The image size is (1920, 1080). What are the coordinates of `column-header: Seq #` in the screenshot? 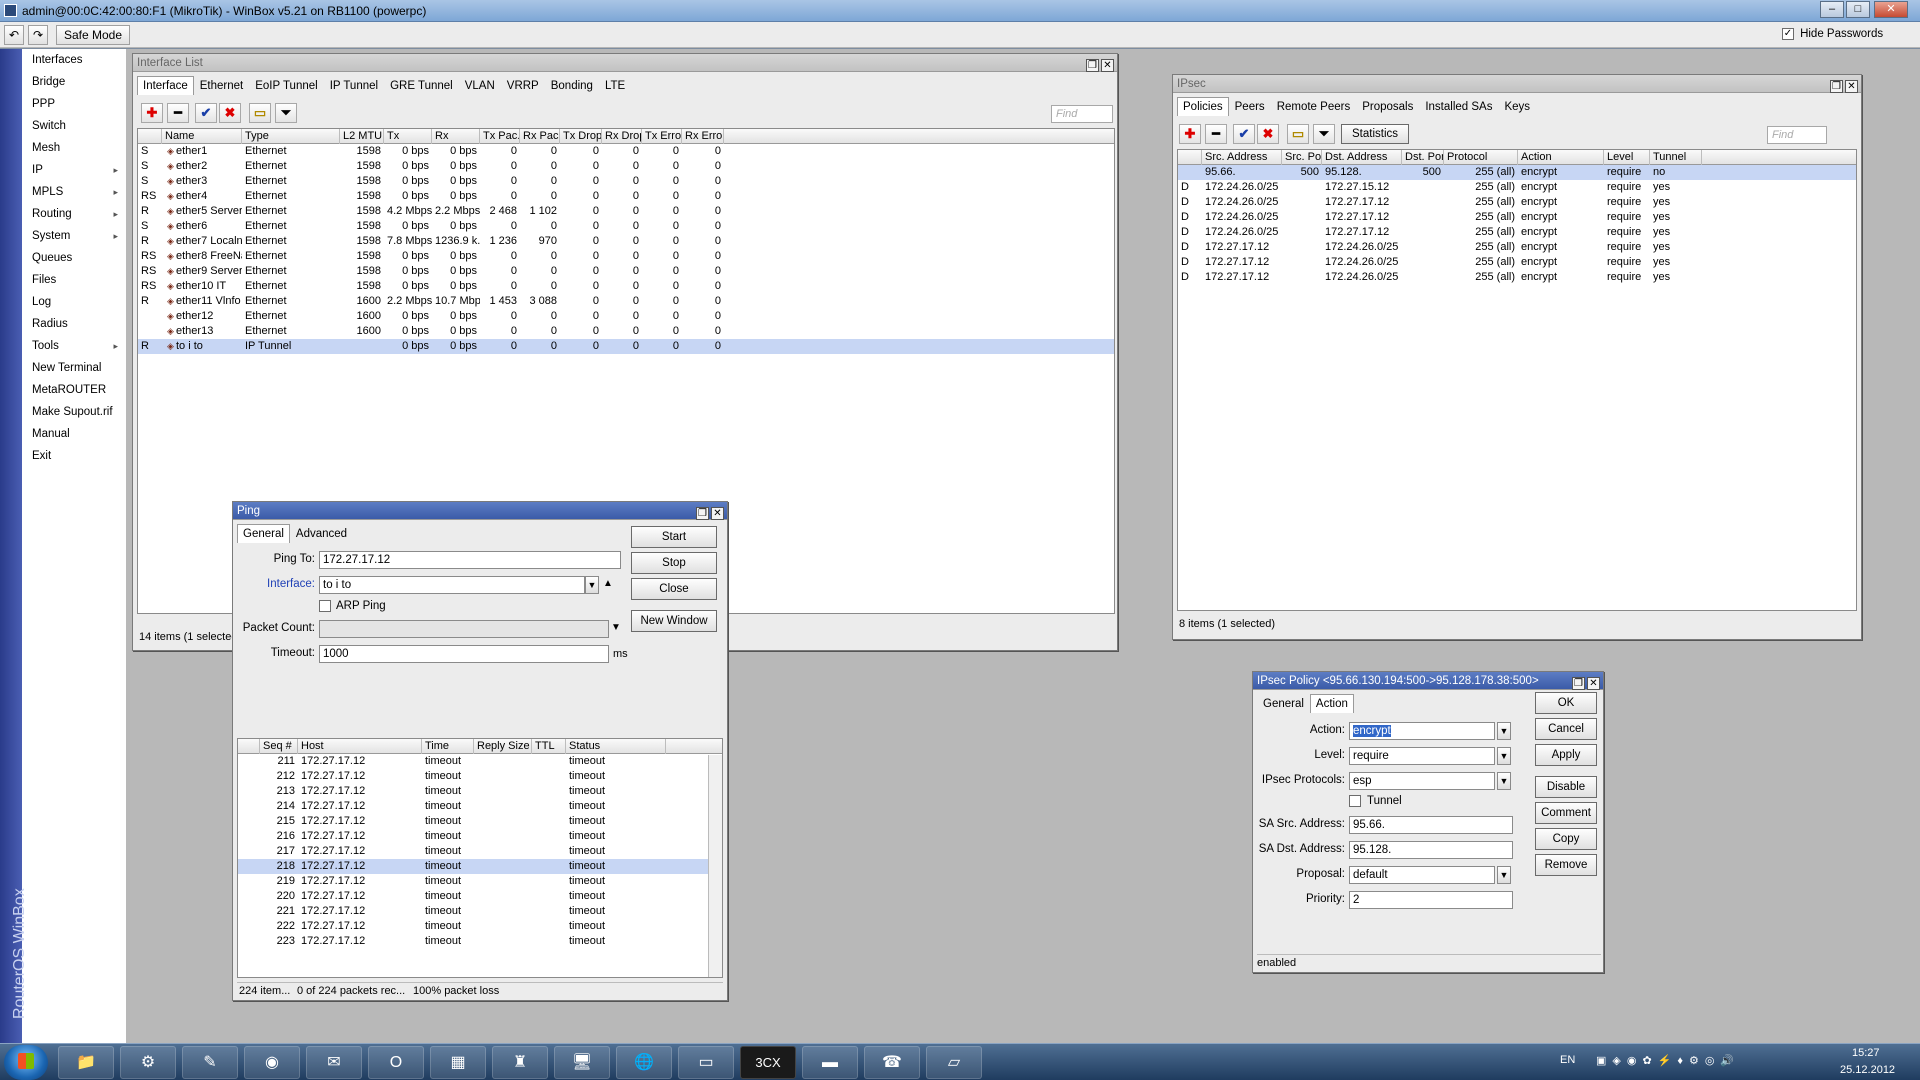 It's located at (279, 746).